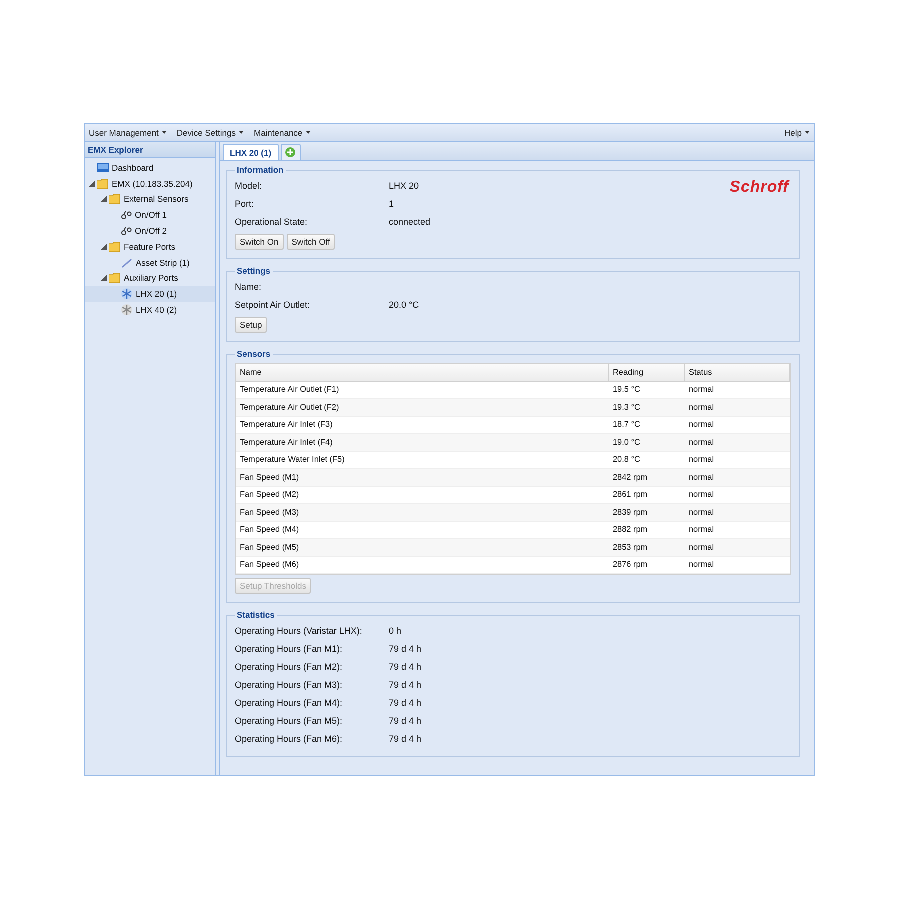 Image resolution: width=900 pixels, height=900 pixels. What do you see at coordinates (630, 477) in the screenshot?
I see `table-cell-text: 2842 rpm` at bounding box center [630, 477].